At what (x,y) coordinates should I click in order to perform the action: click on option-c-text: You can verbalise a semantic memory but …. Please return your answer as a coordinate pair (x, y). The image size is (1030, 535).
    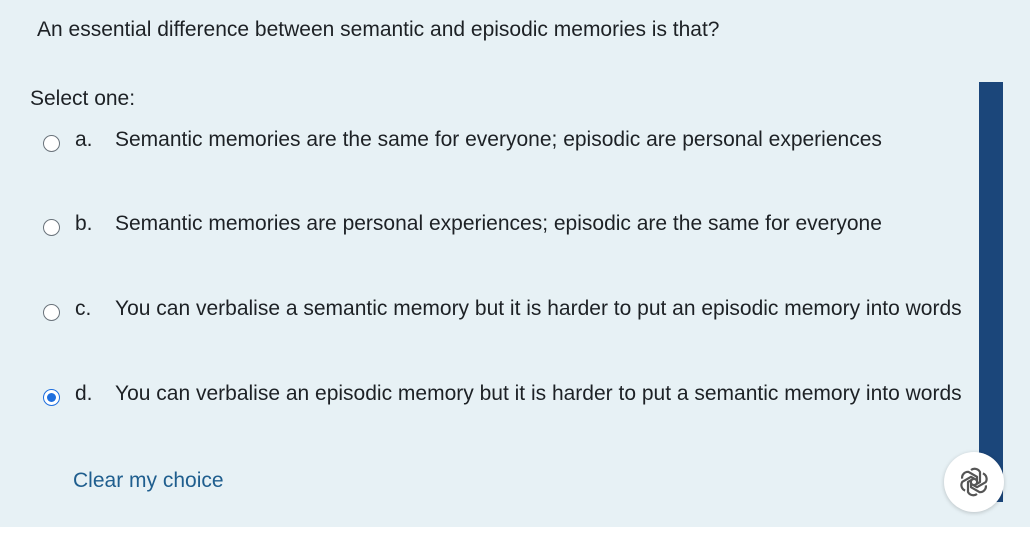
    Looking at the image, I should click on (538, 308).